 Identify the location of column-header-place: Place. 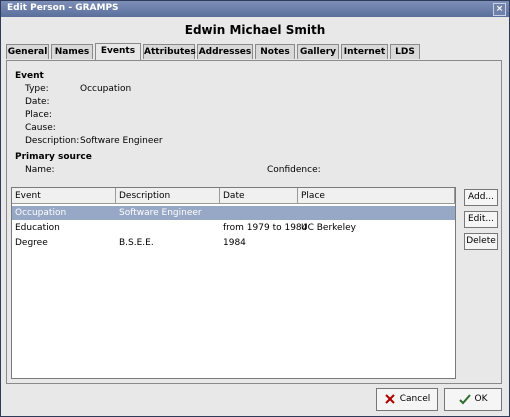
(376, 196).